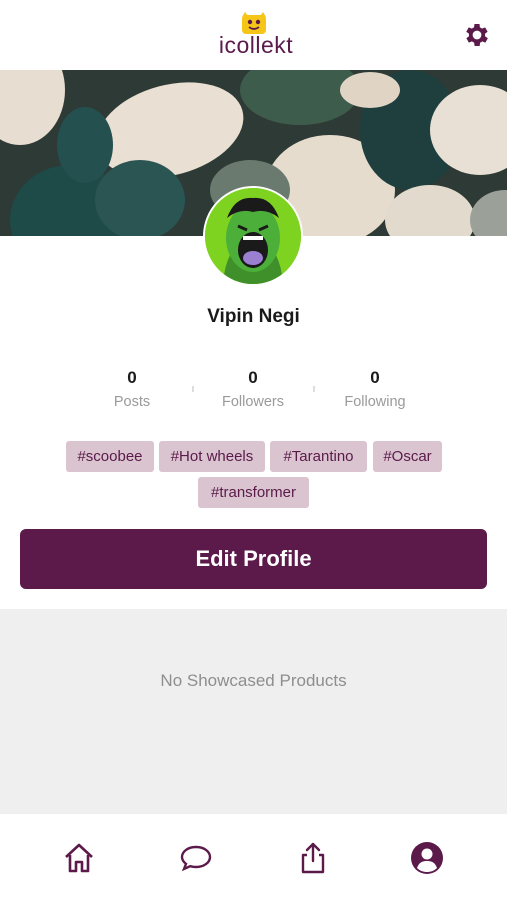 The height and width of the screenshot is (900, 507). What do you see at coordinates (427, 858) in the screenshot?
I see `profile-icon` at bounding box center [427, 858].